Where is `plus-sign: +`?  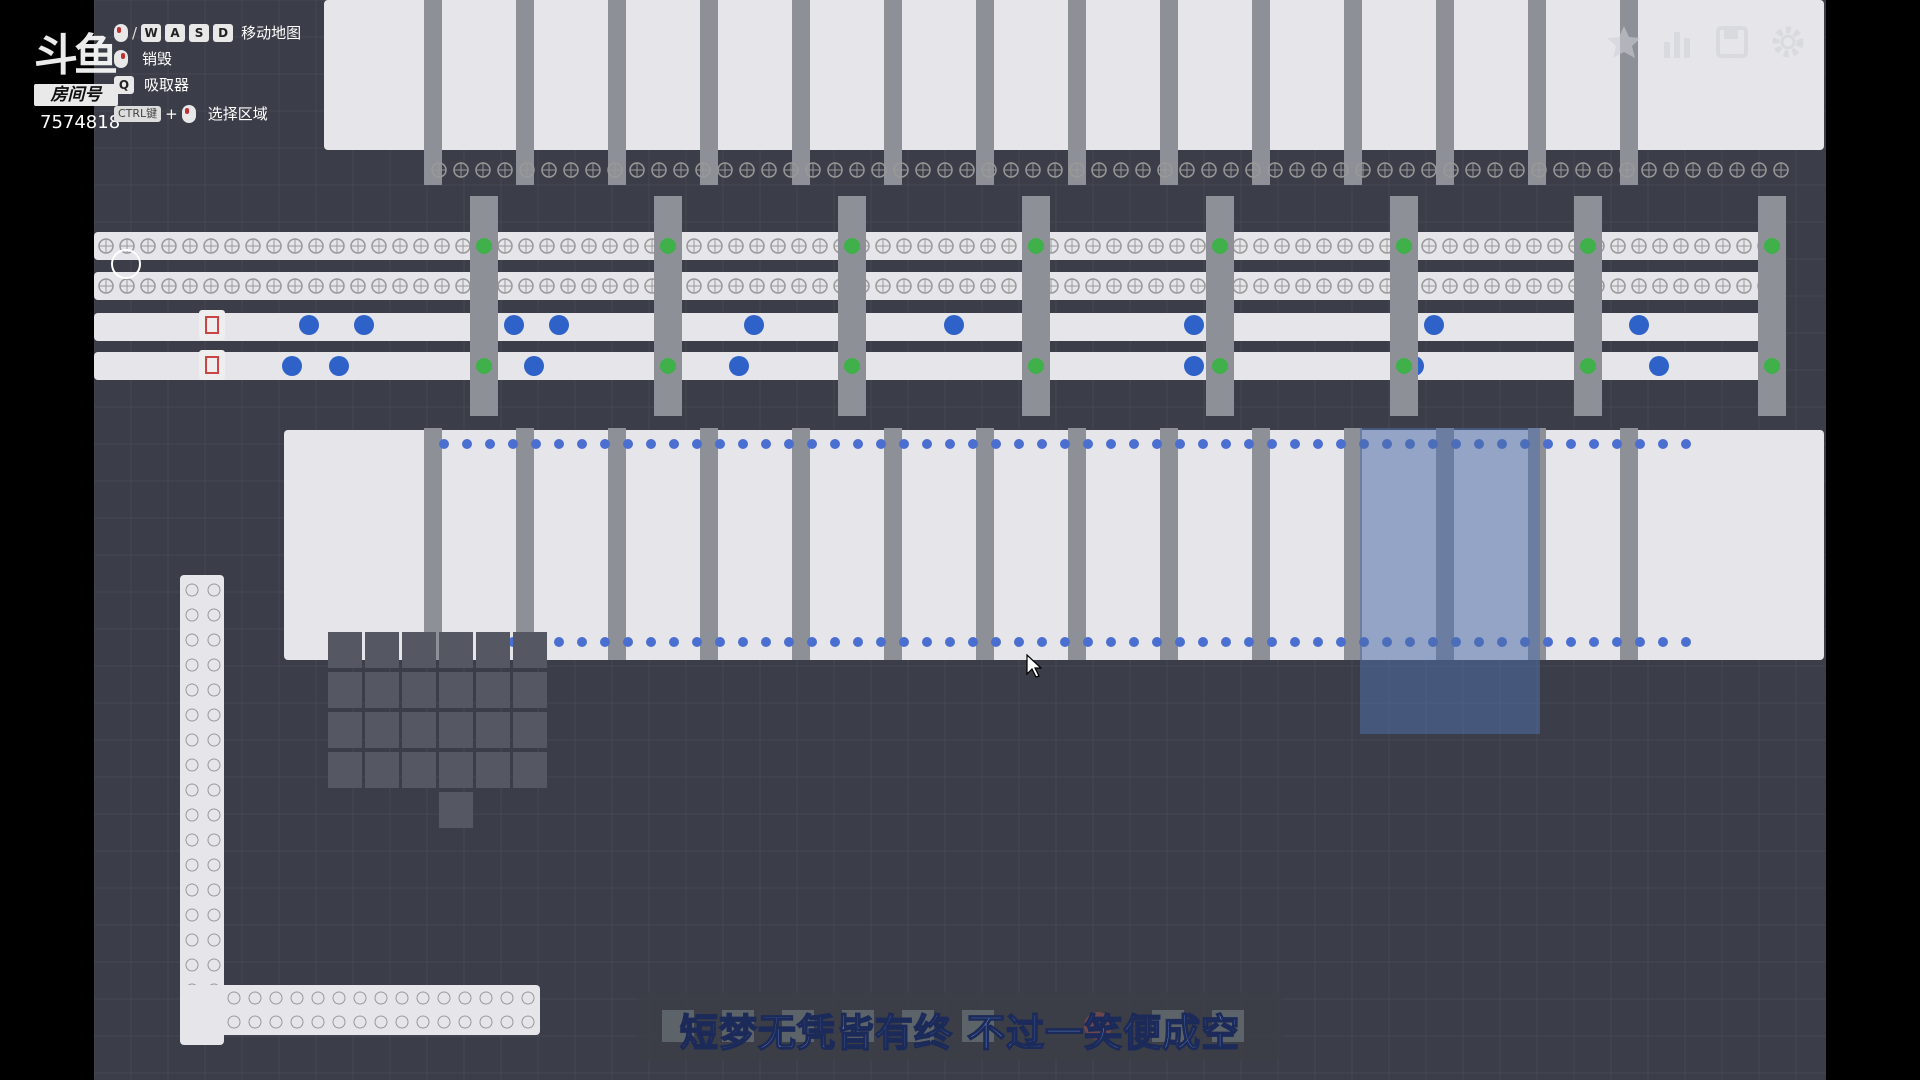
plus-sign: + is located at coordinates (171, 113).